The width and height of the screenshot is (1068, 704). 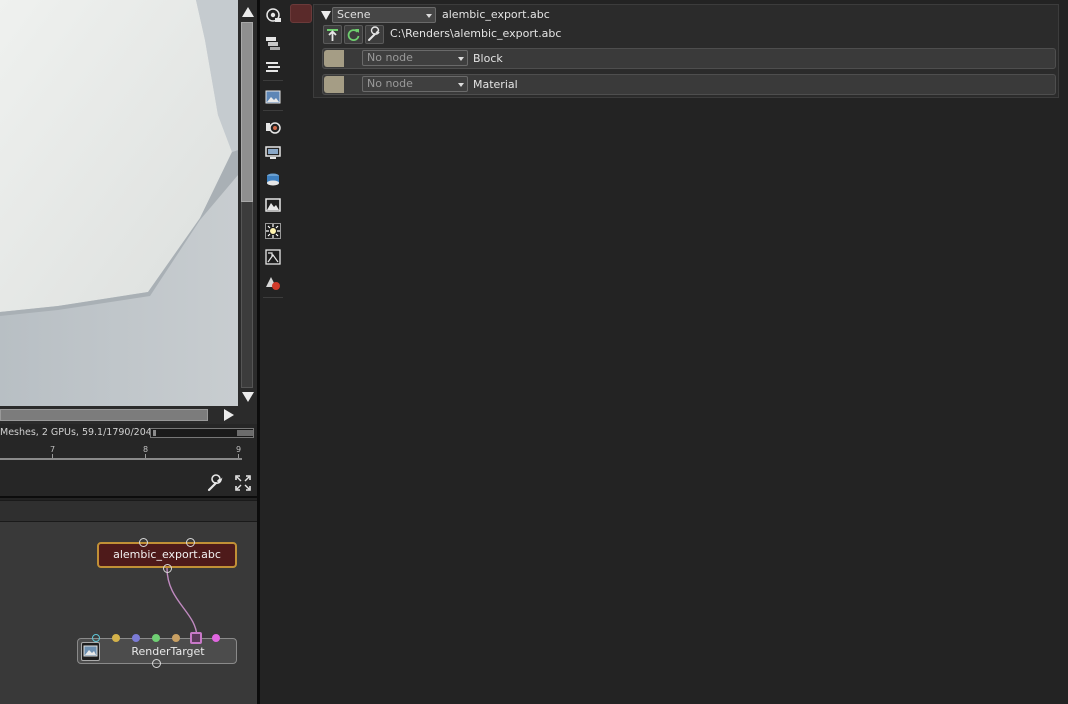 What do you see at coordinates (495, 84) in the screenshot?
I see `pin-label: Material` at bounding box center [495, 84].